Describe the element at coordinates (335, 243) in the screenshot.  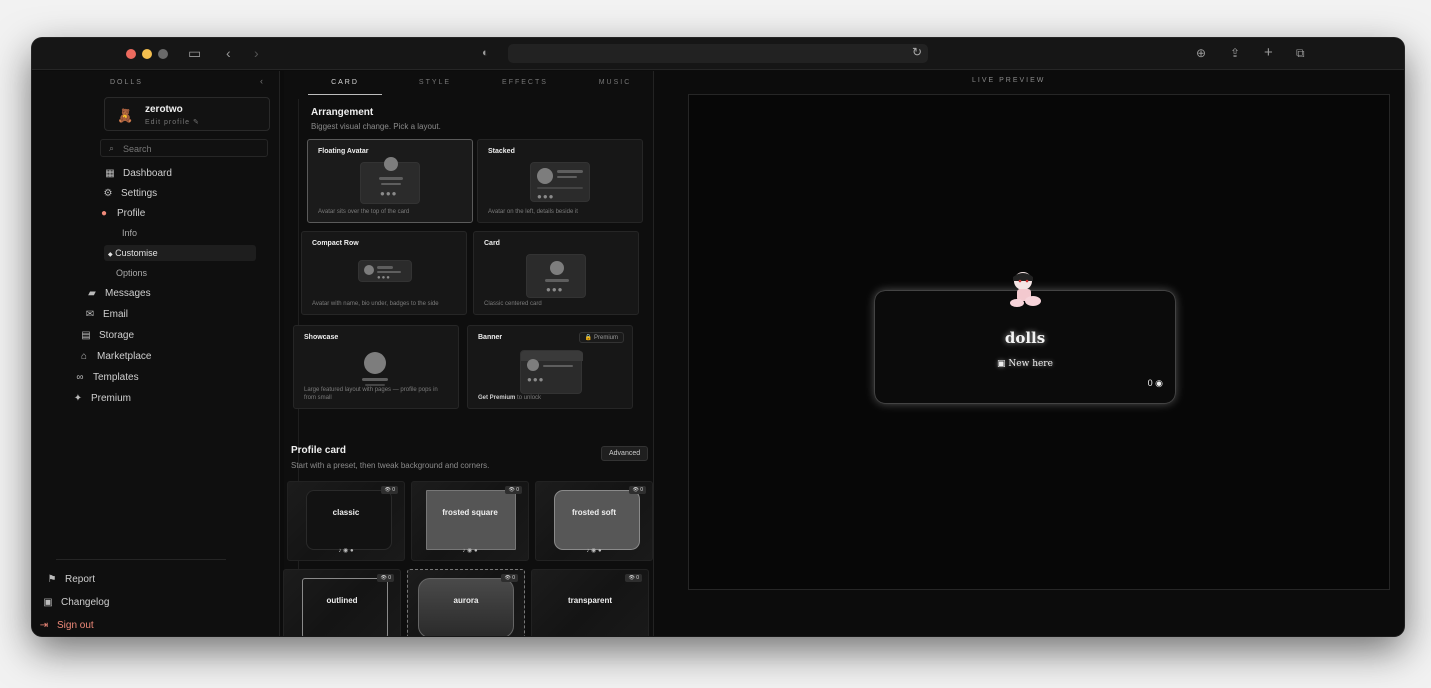
I see `option-name: Compact Row` at that location.